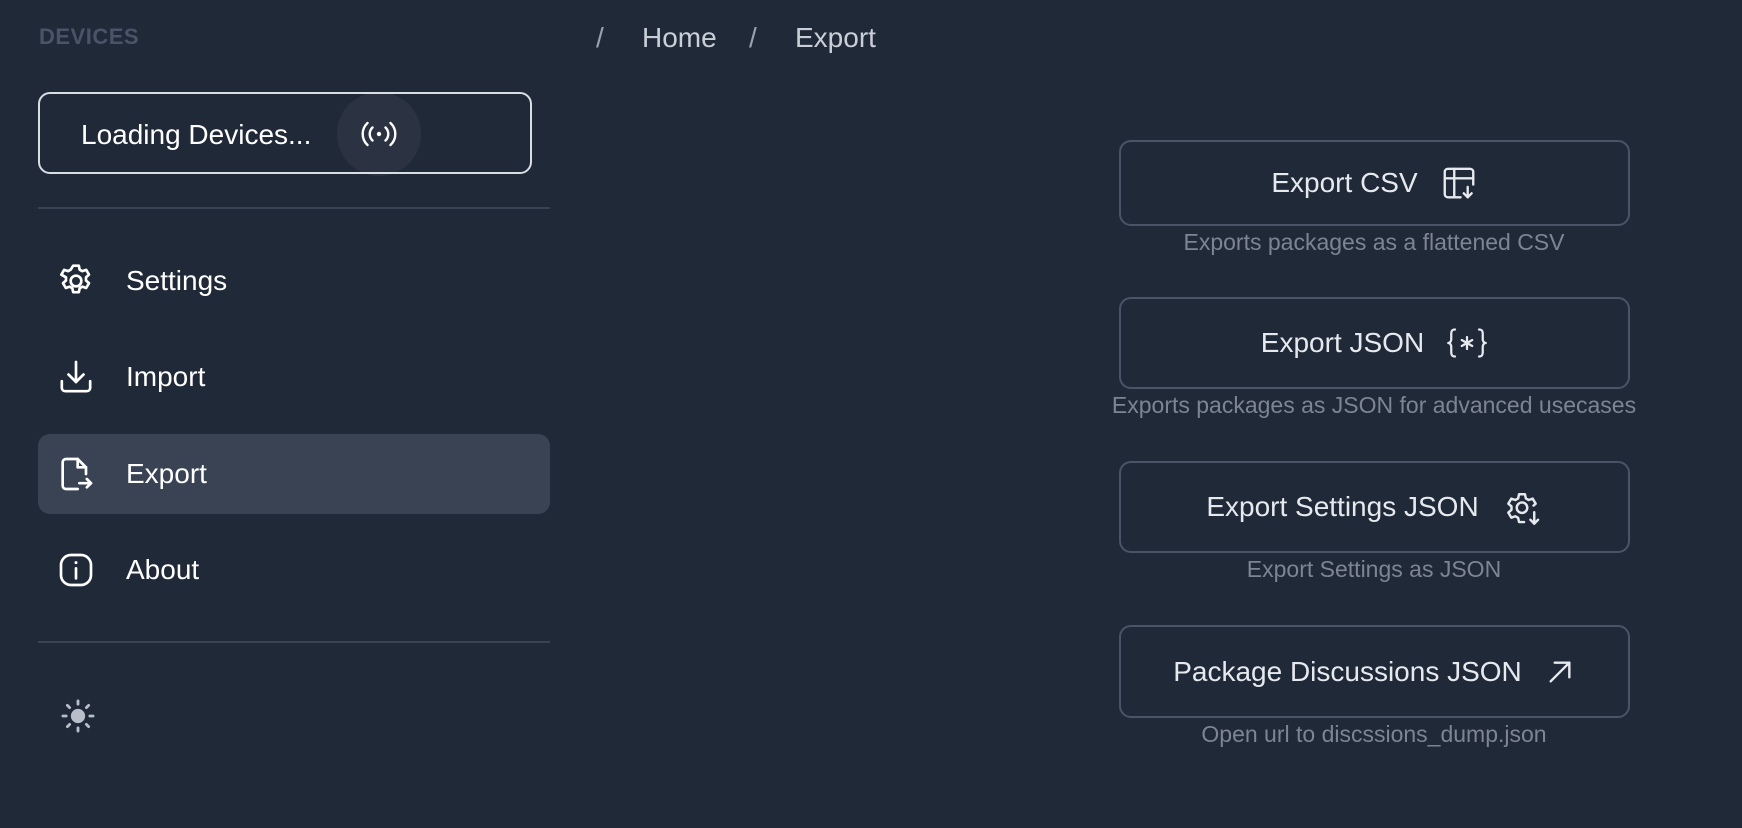 The height and width of the screenshot is (828, 1742). I want to click on external-link-icon, so click(1560, 671).